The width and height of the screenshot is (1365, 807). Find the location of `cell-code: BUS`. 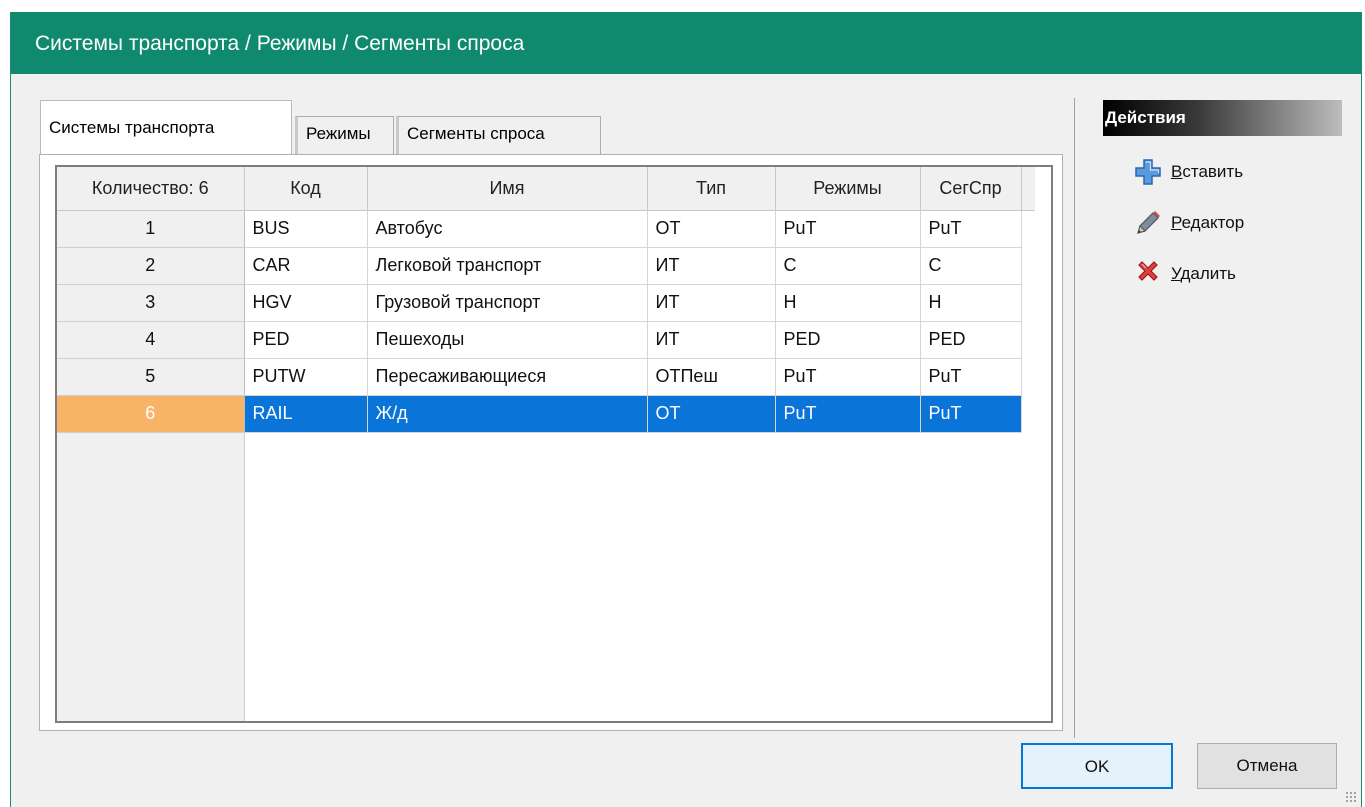

cell-code: BUS is located at coordinates (306, 229).